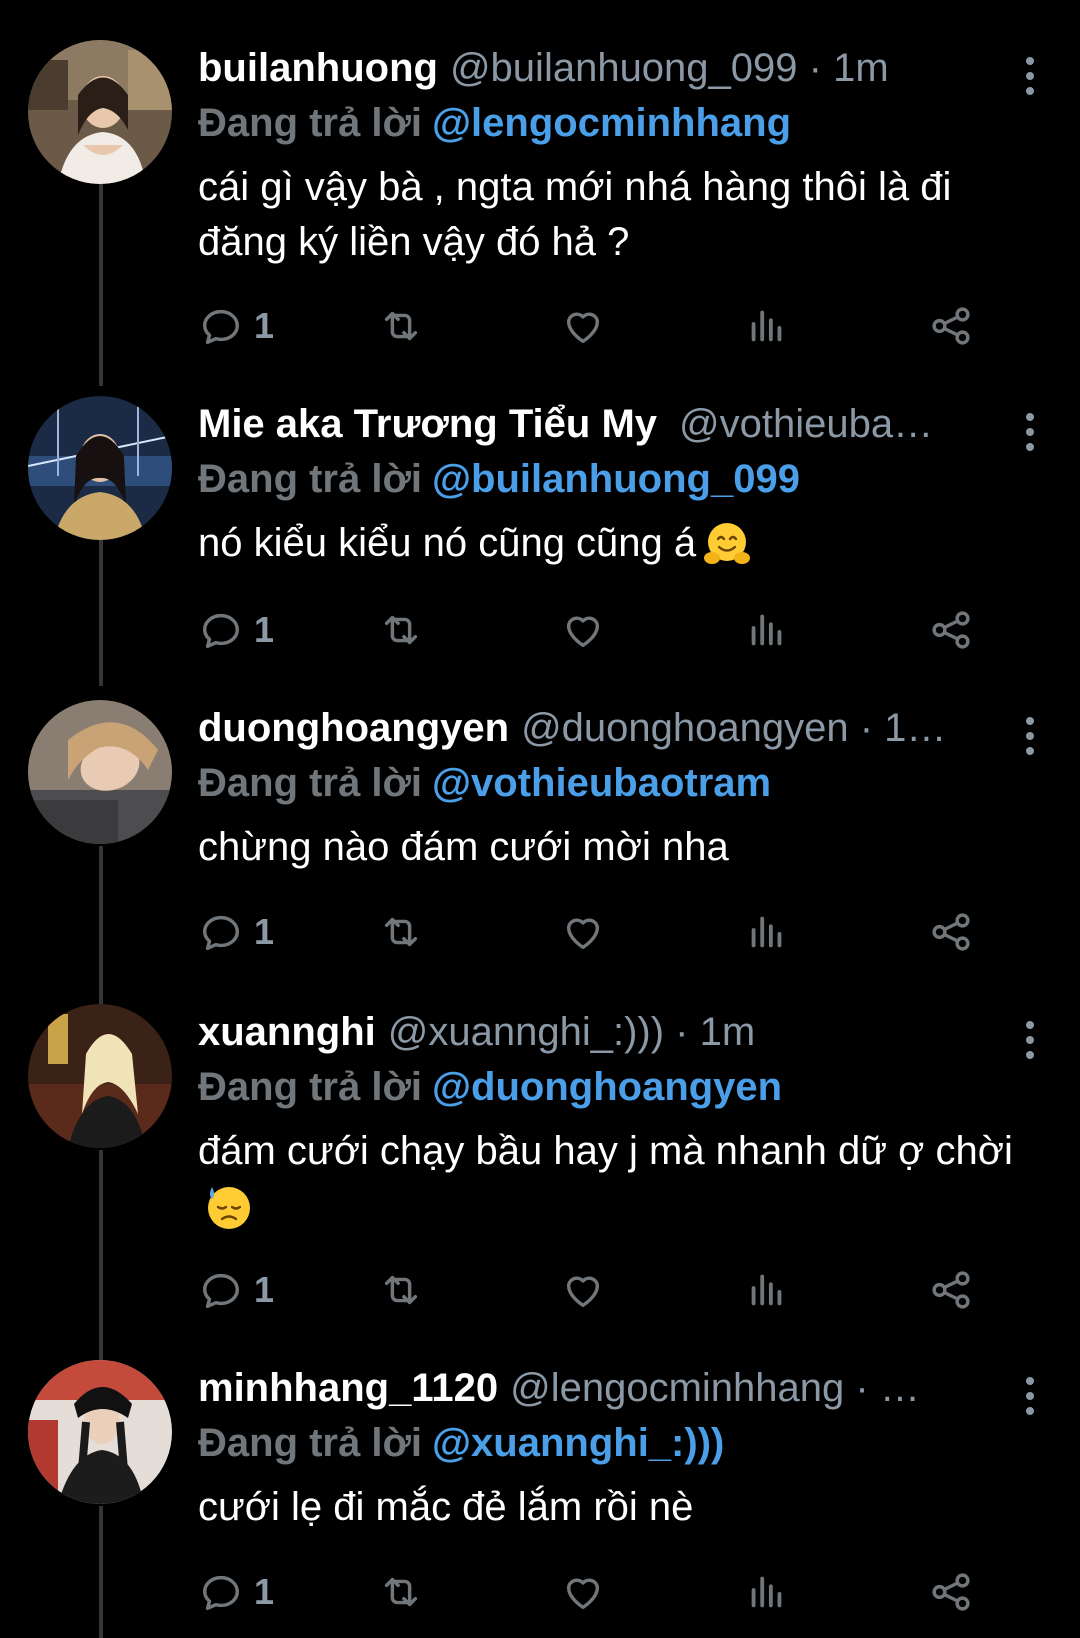 The width and height of the screenshot is (1080, 1638). Describe the element at coordinates (310, 783) in the screenshot. I see `replying-to-label: Đang trả lời` at that location.